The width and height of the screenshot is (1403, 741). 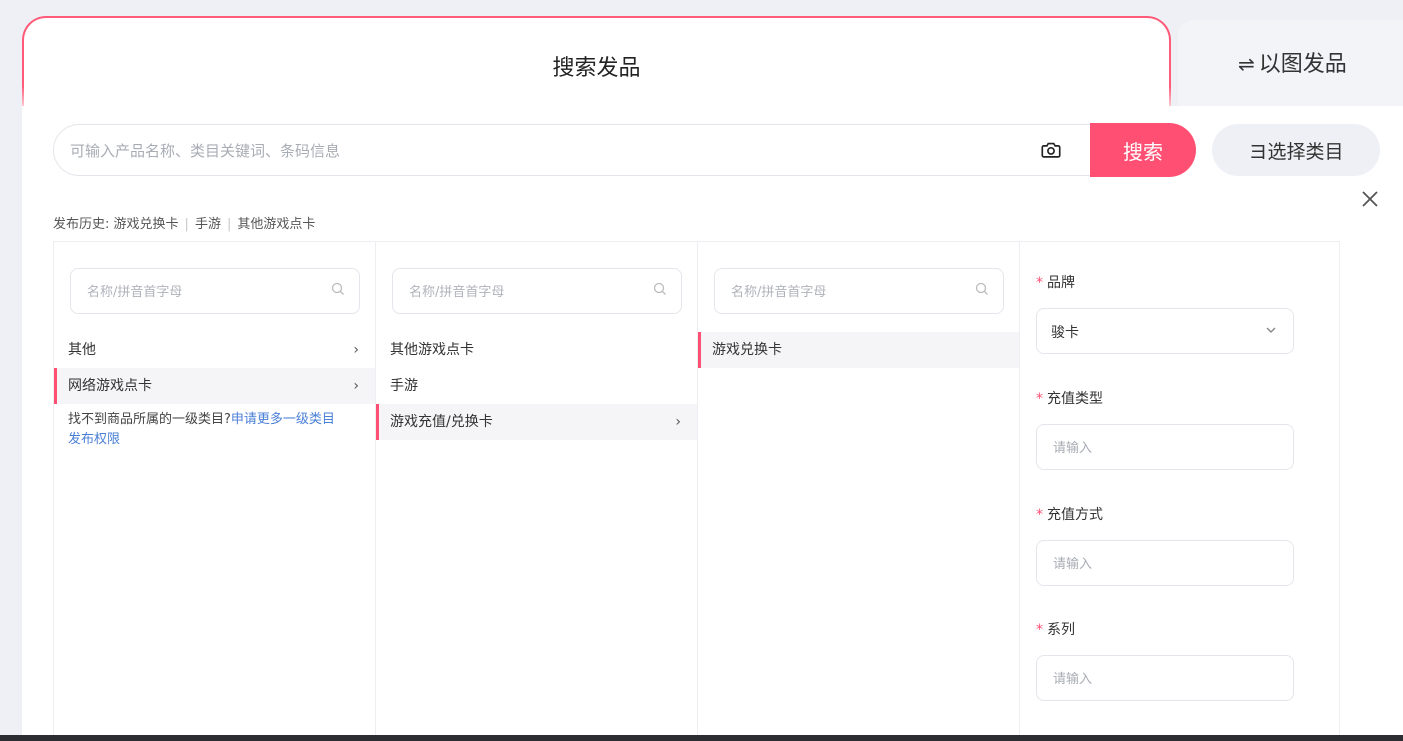 I want to click on tab-search-publish-label: 搜索发品, so click(x=596, y=68).